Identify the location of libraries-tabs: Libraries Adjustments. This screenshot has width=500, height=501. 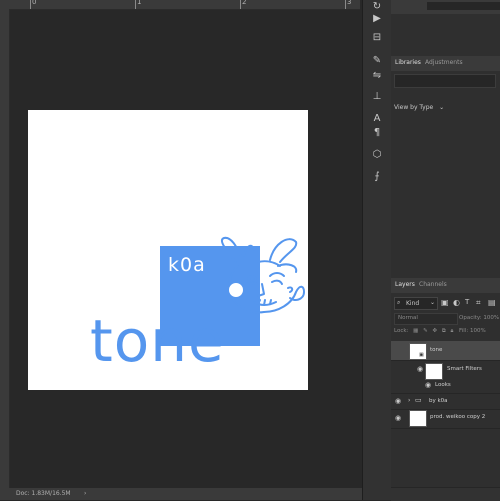
(445, 63).